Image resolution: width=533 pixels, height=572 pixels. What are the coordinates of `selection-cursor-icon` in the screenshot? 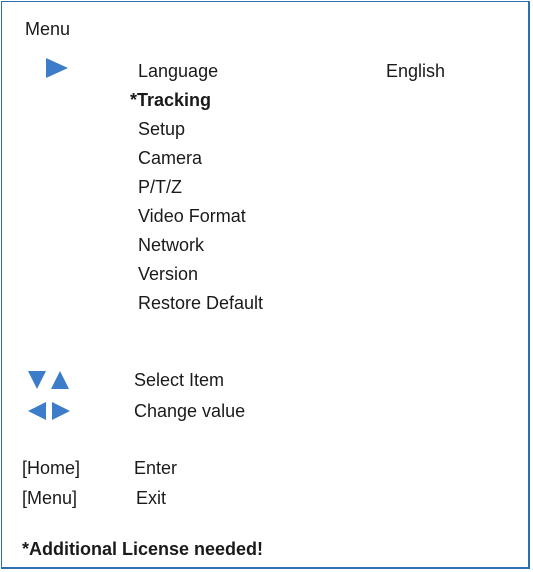 It's located at (57, 68).